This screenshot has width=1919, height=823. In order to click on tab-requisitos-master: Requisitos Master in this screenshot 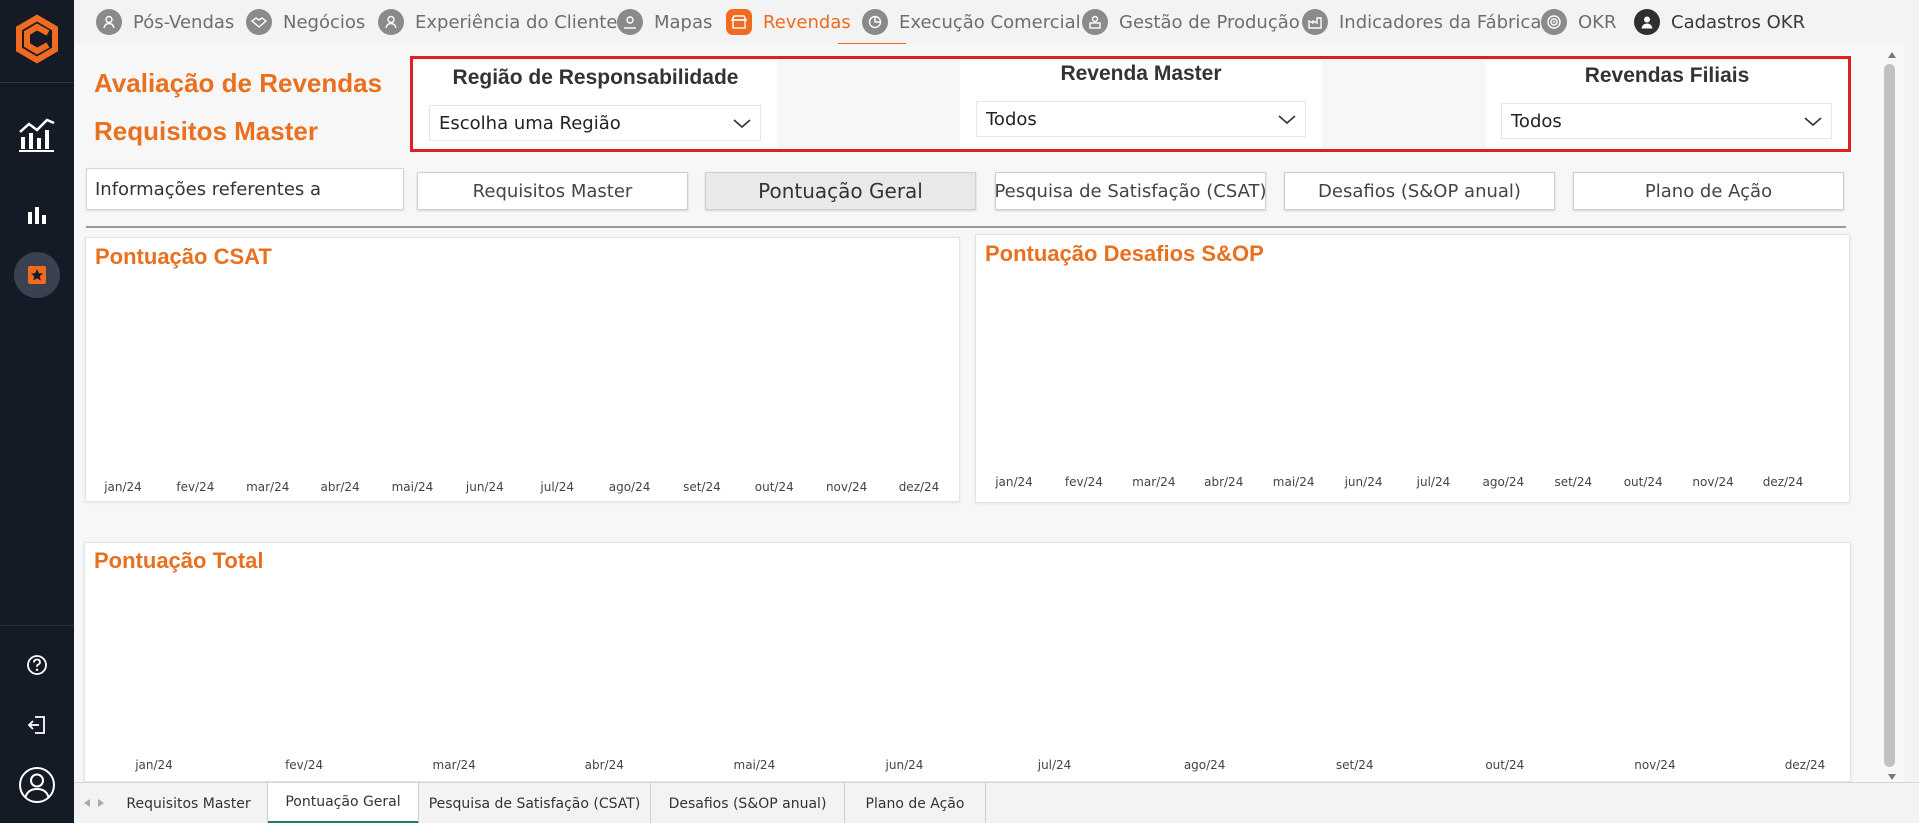, I will do `click(189, 803)`.